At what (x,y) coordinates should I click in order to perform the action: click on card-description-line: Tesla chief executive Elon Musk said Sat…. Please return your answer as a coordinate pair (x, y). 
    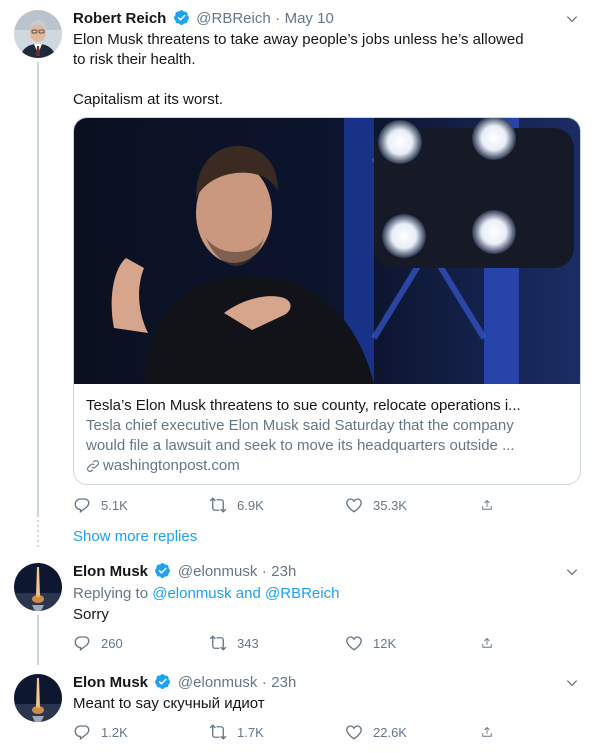
    Looking at the image, I should click on (300, 425).